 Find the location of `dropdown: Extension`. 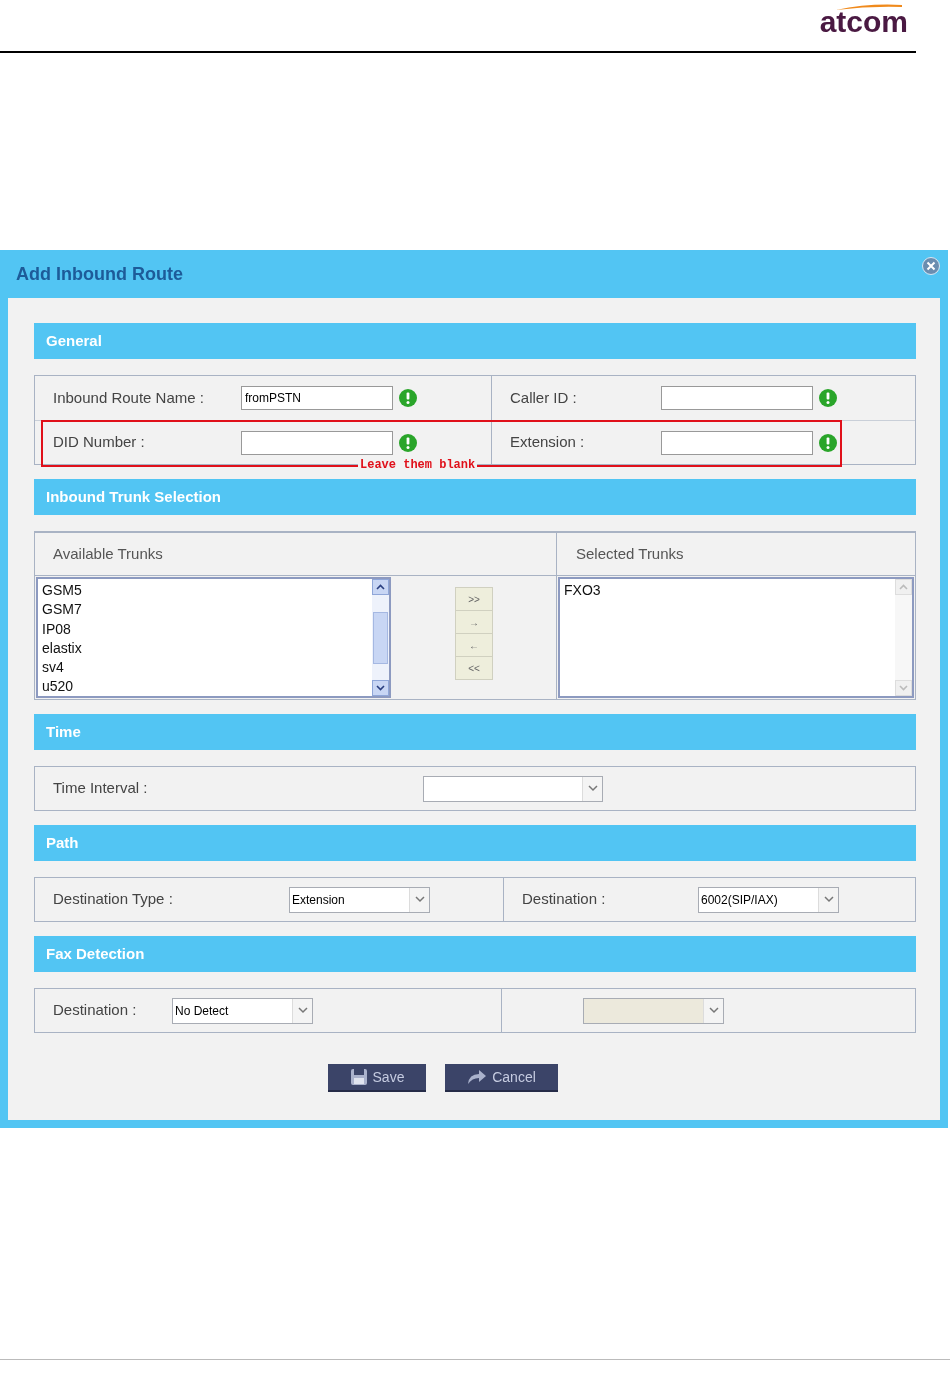

dropdown: Extension is located at coordinates (359, 899).